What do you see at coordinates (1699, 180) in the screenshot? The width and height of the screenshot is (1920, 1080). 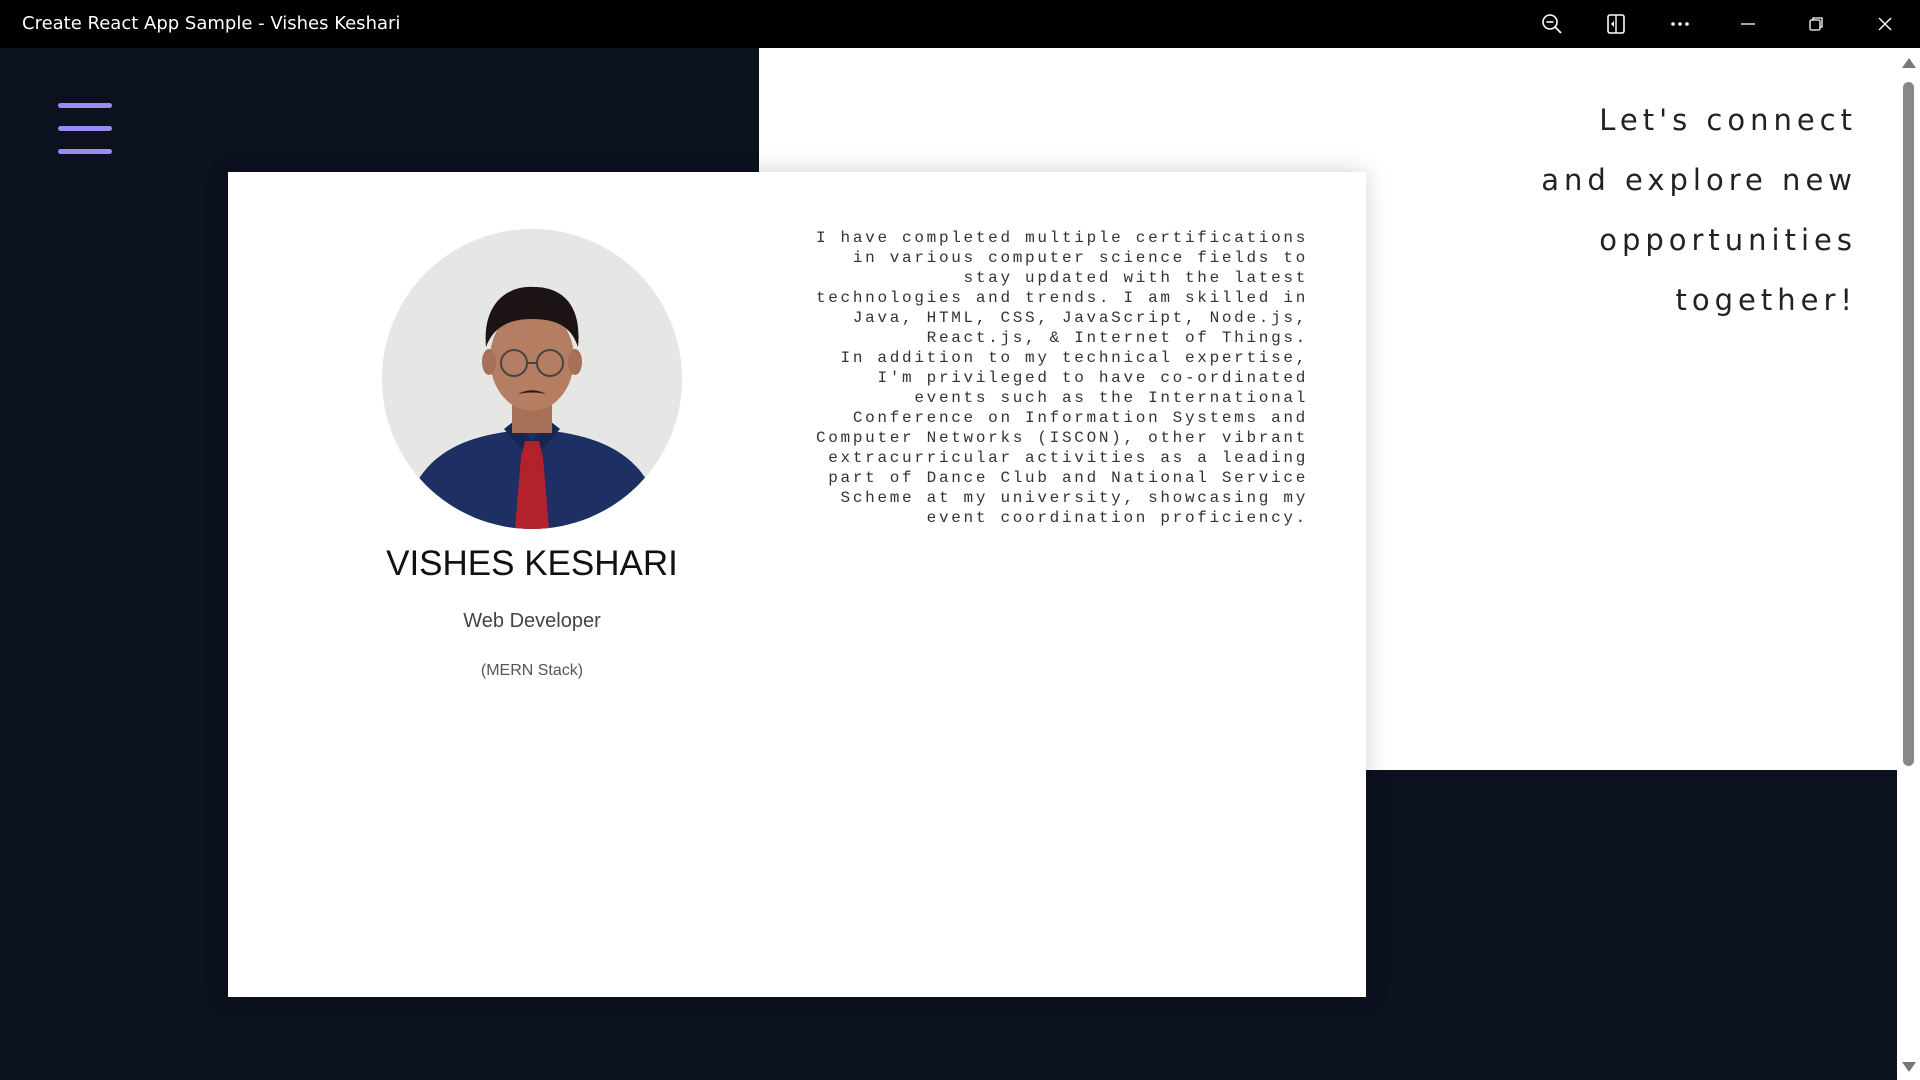 I see `connect-line: and explore new` at bounding box center [1699, 180].